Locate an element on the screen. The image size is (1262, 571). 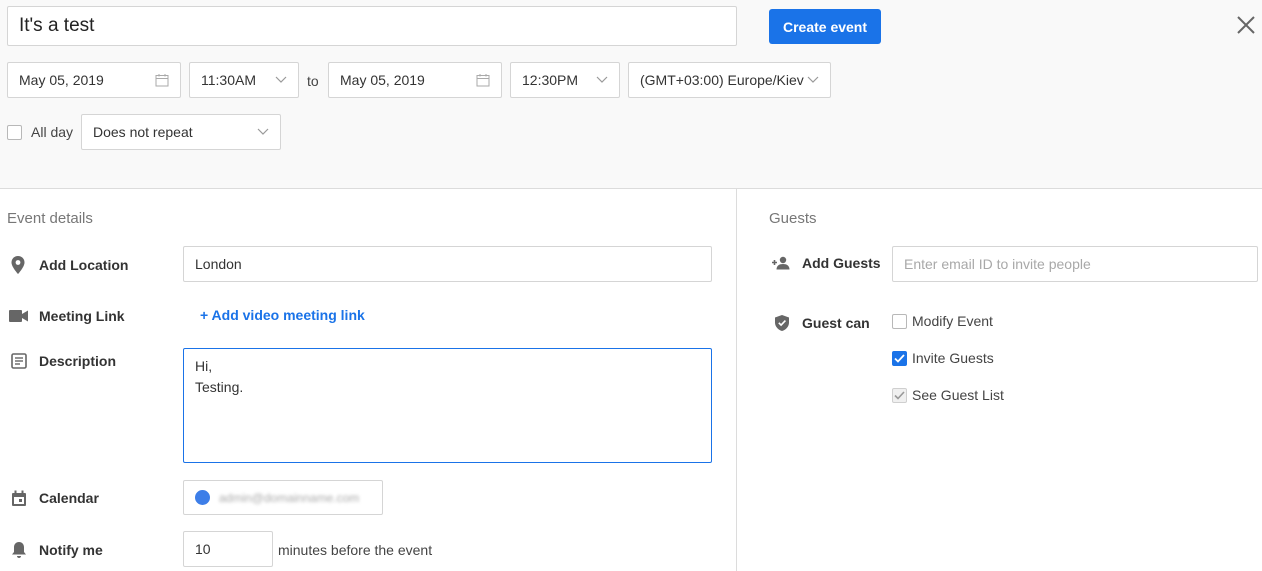
end-time-select: 12:30PM is located at coordinates (565, 80).